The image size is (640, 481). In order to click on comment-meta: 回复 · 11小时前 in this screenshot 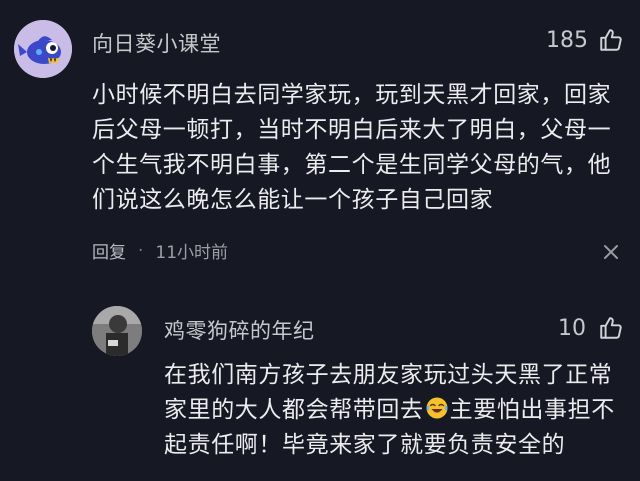, I will do `click(160, 251)`.